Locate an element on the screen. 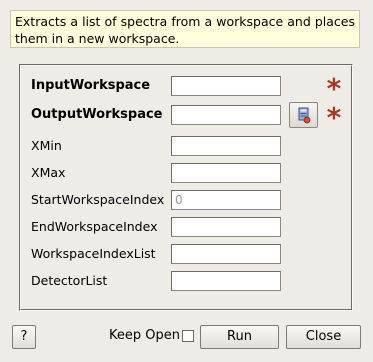 The height and width of the screenshot is (362, 373). detector-list-field is located at coordinates (226, 281).